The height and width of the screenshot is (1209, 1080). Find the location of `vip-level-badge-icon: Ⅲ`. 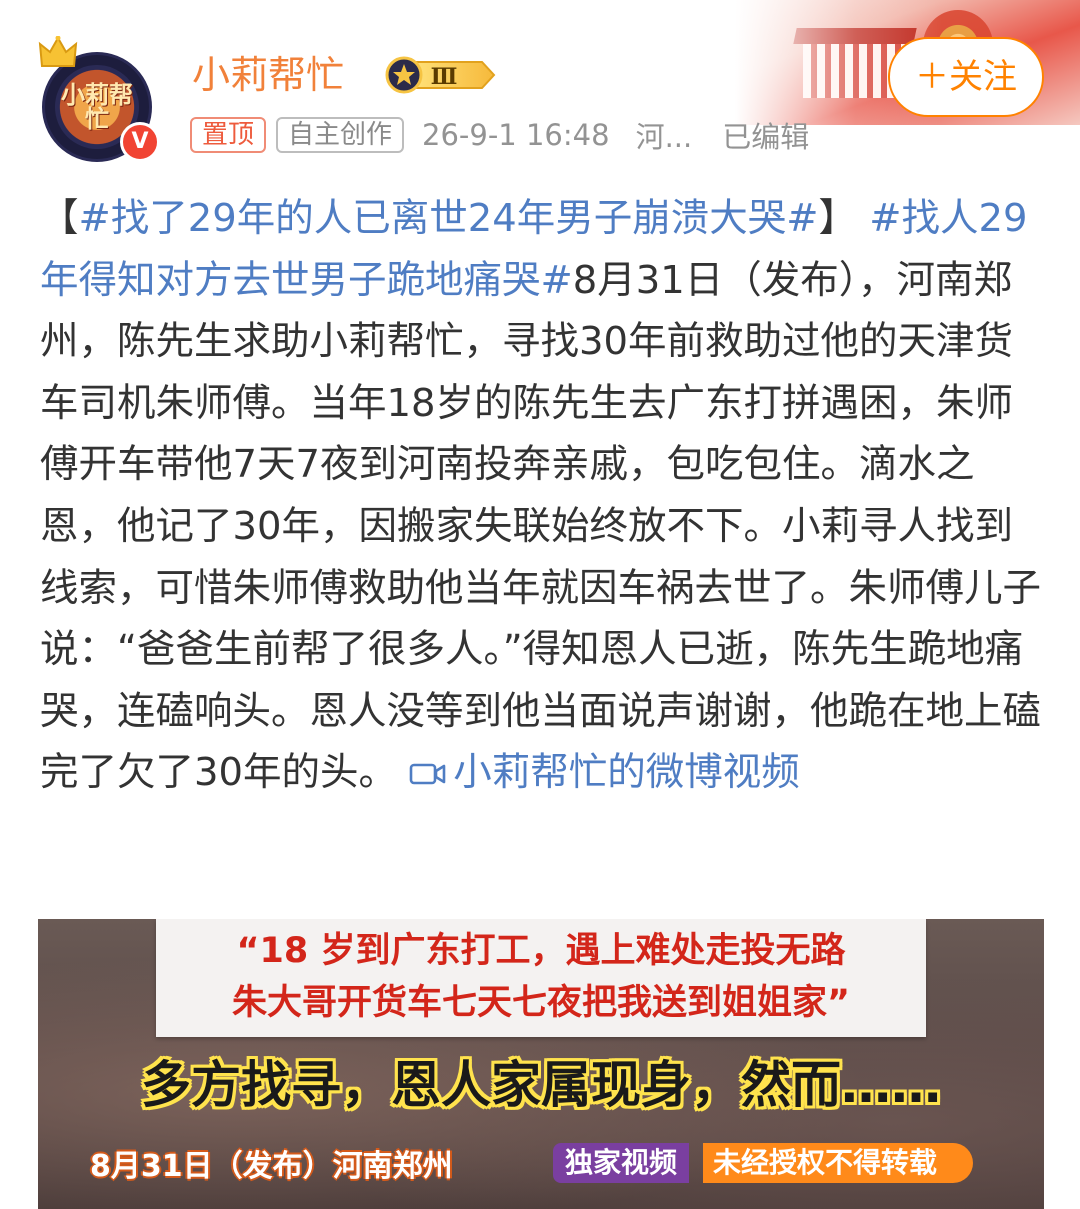

vip-level-badge-icon: Ⅲ is located at coordinates (440, 75).